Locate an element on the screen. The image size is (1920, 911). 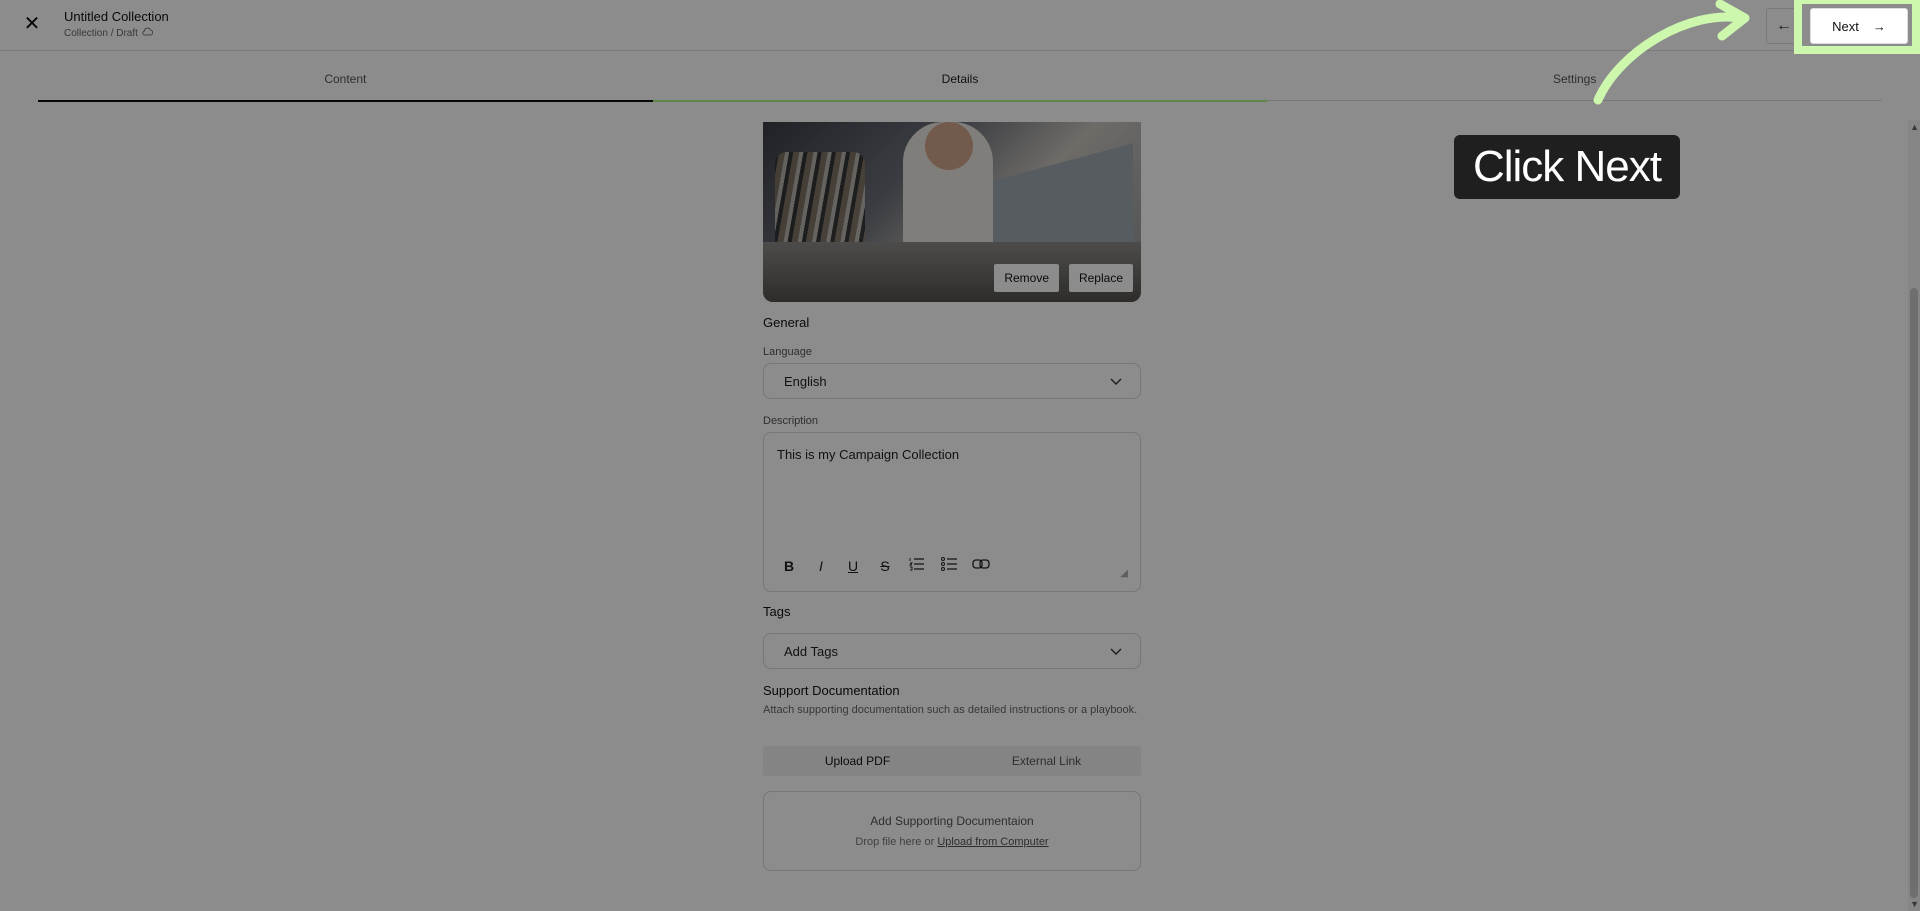
general-heading: General is located at coordinates (786, 322).